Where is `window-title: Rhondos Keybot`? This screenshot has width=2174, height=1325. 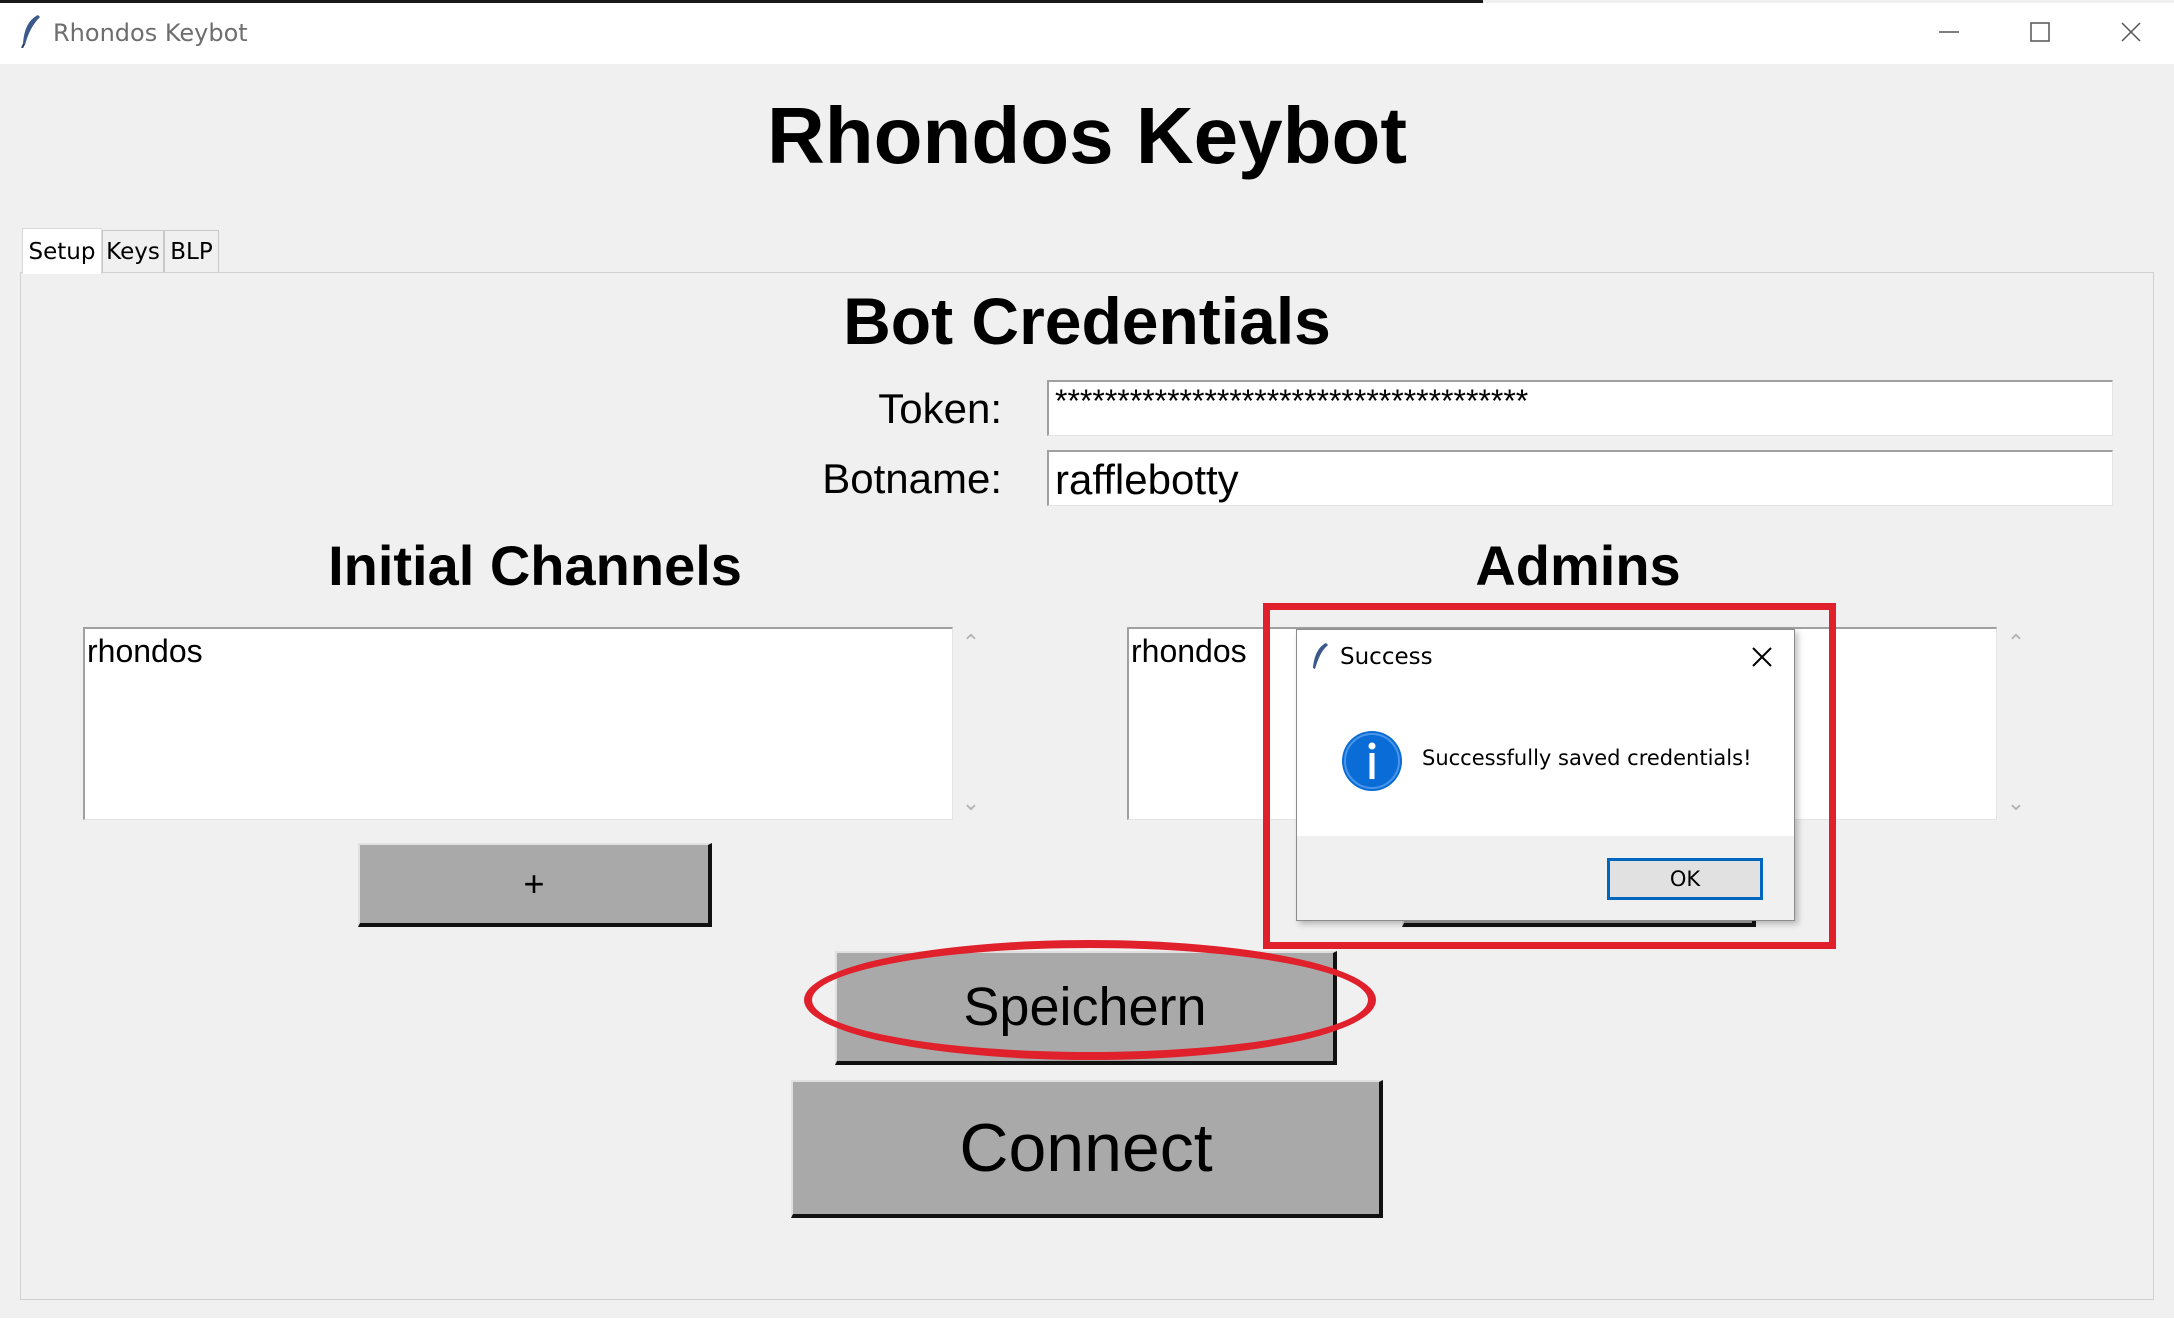 window-title: Rhondos Keybot is located at coordinates (150, 33).